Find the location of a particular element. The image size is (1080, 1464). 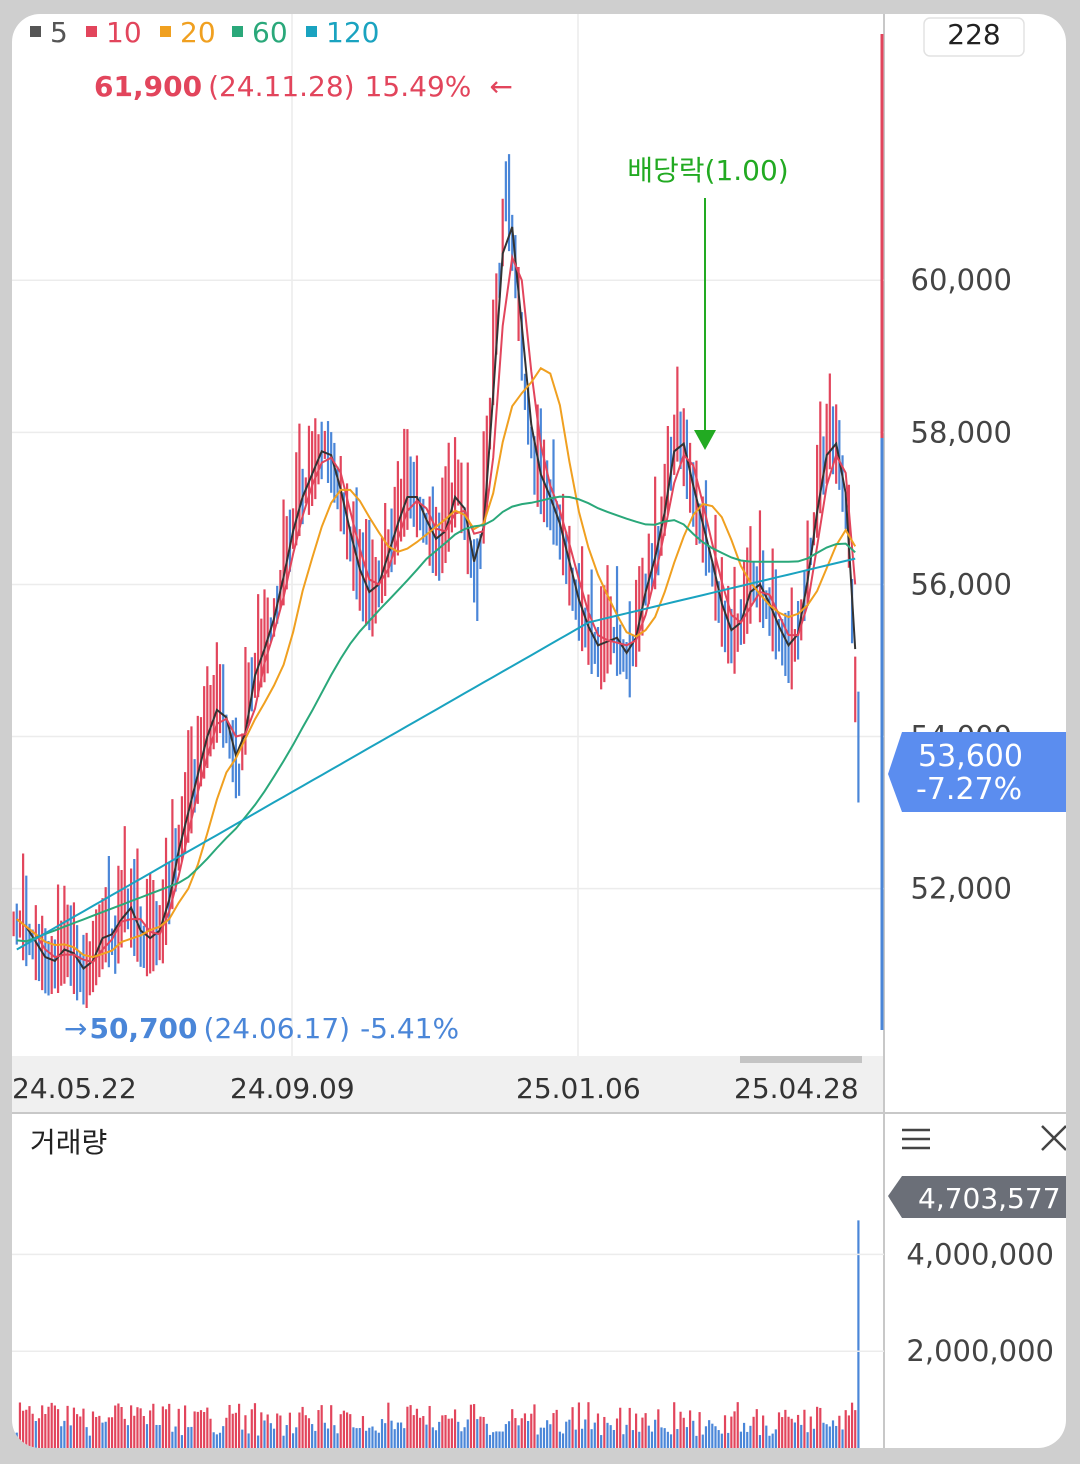

high-price-marker: 61,900 (24.11.28) 15.49% ← is located at coordinates (303, 86).